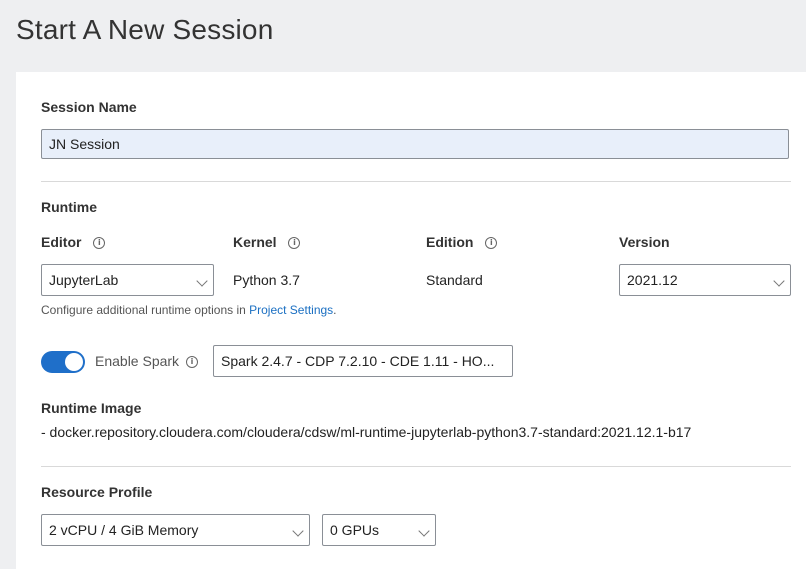 This screenshot has height=569, width=806. What do you see at coordinates (69, 207) in the screenshot?
I see `runtime-section-title: Runtime` at bounding box center [69, 207].